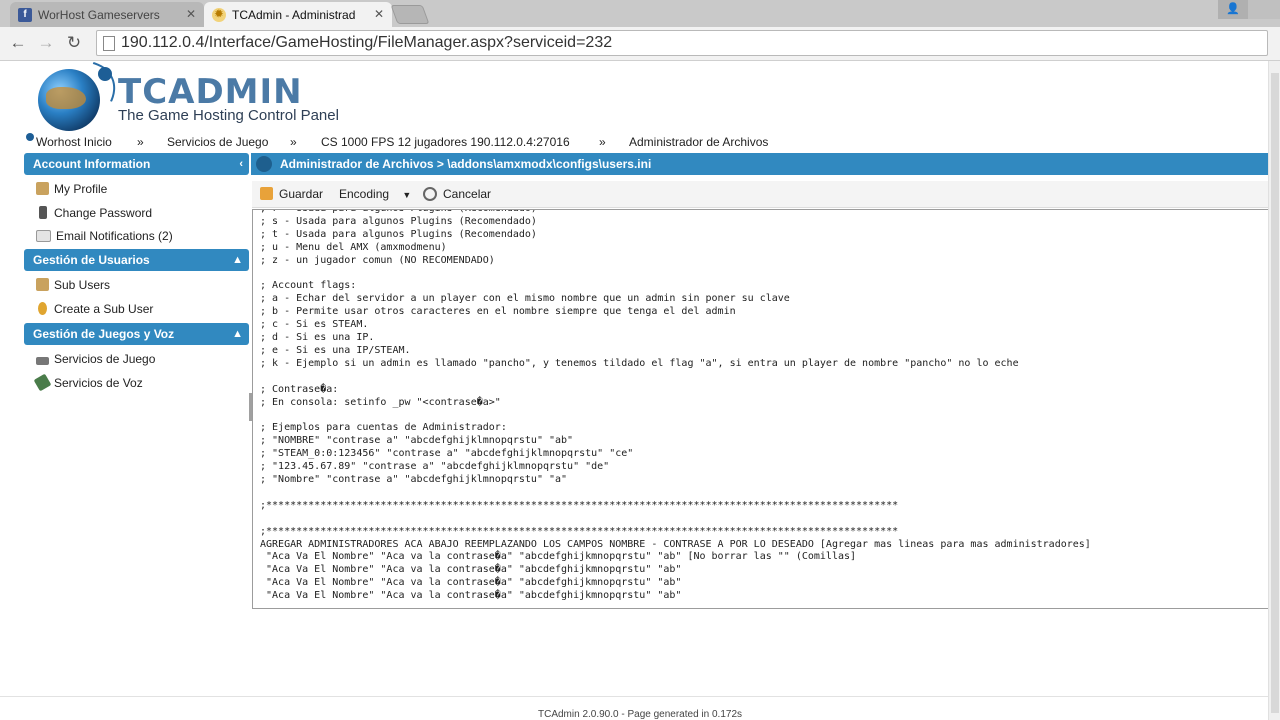 This screenshot has height=720, width=1280. What do you see at coordinates (407, 195) in the screenshot?
I see `chevron-down-icon: ▼` at bounding box center [407, 195].